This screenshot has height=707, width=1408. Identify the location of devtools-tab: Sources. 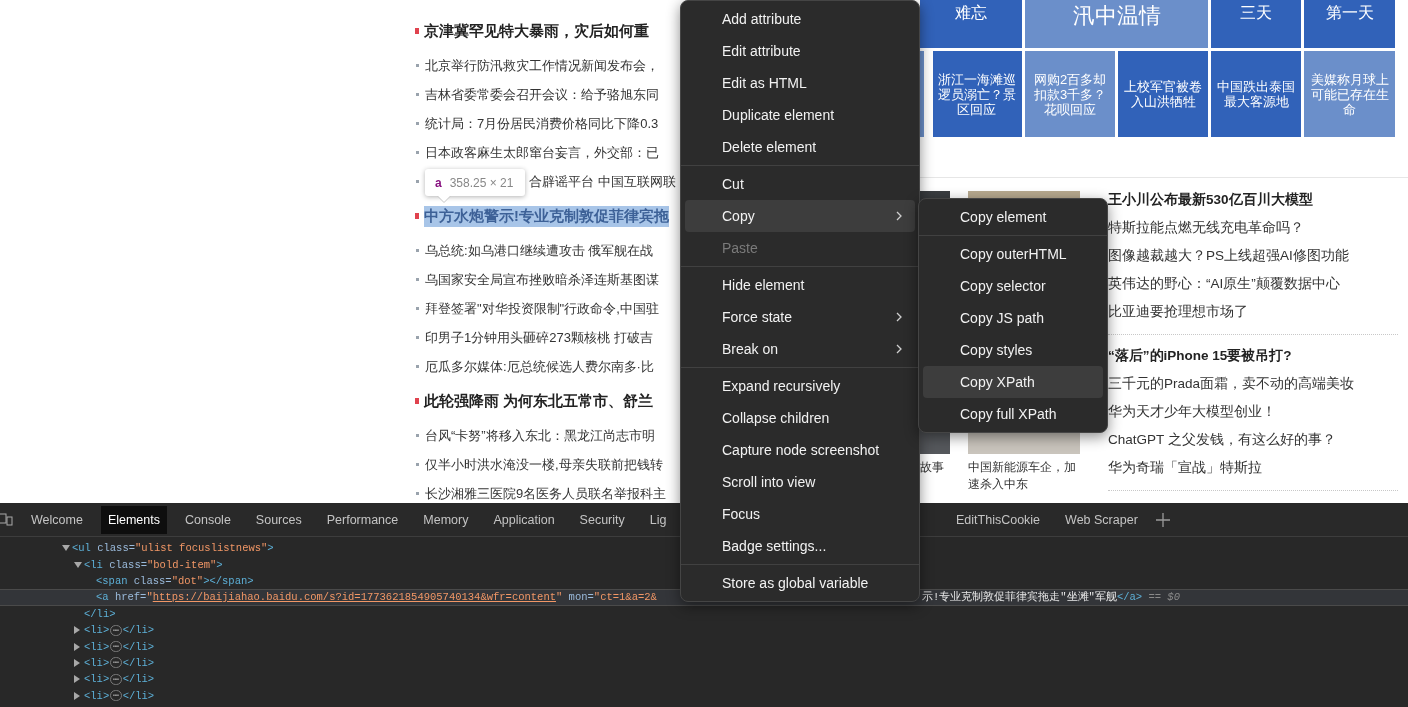
(278, 519).